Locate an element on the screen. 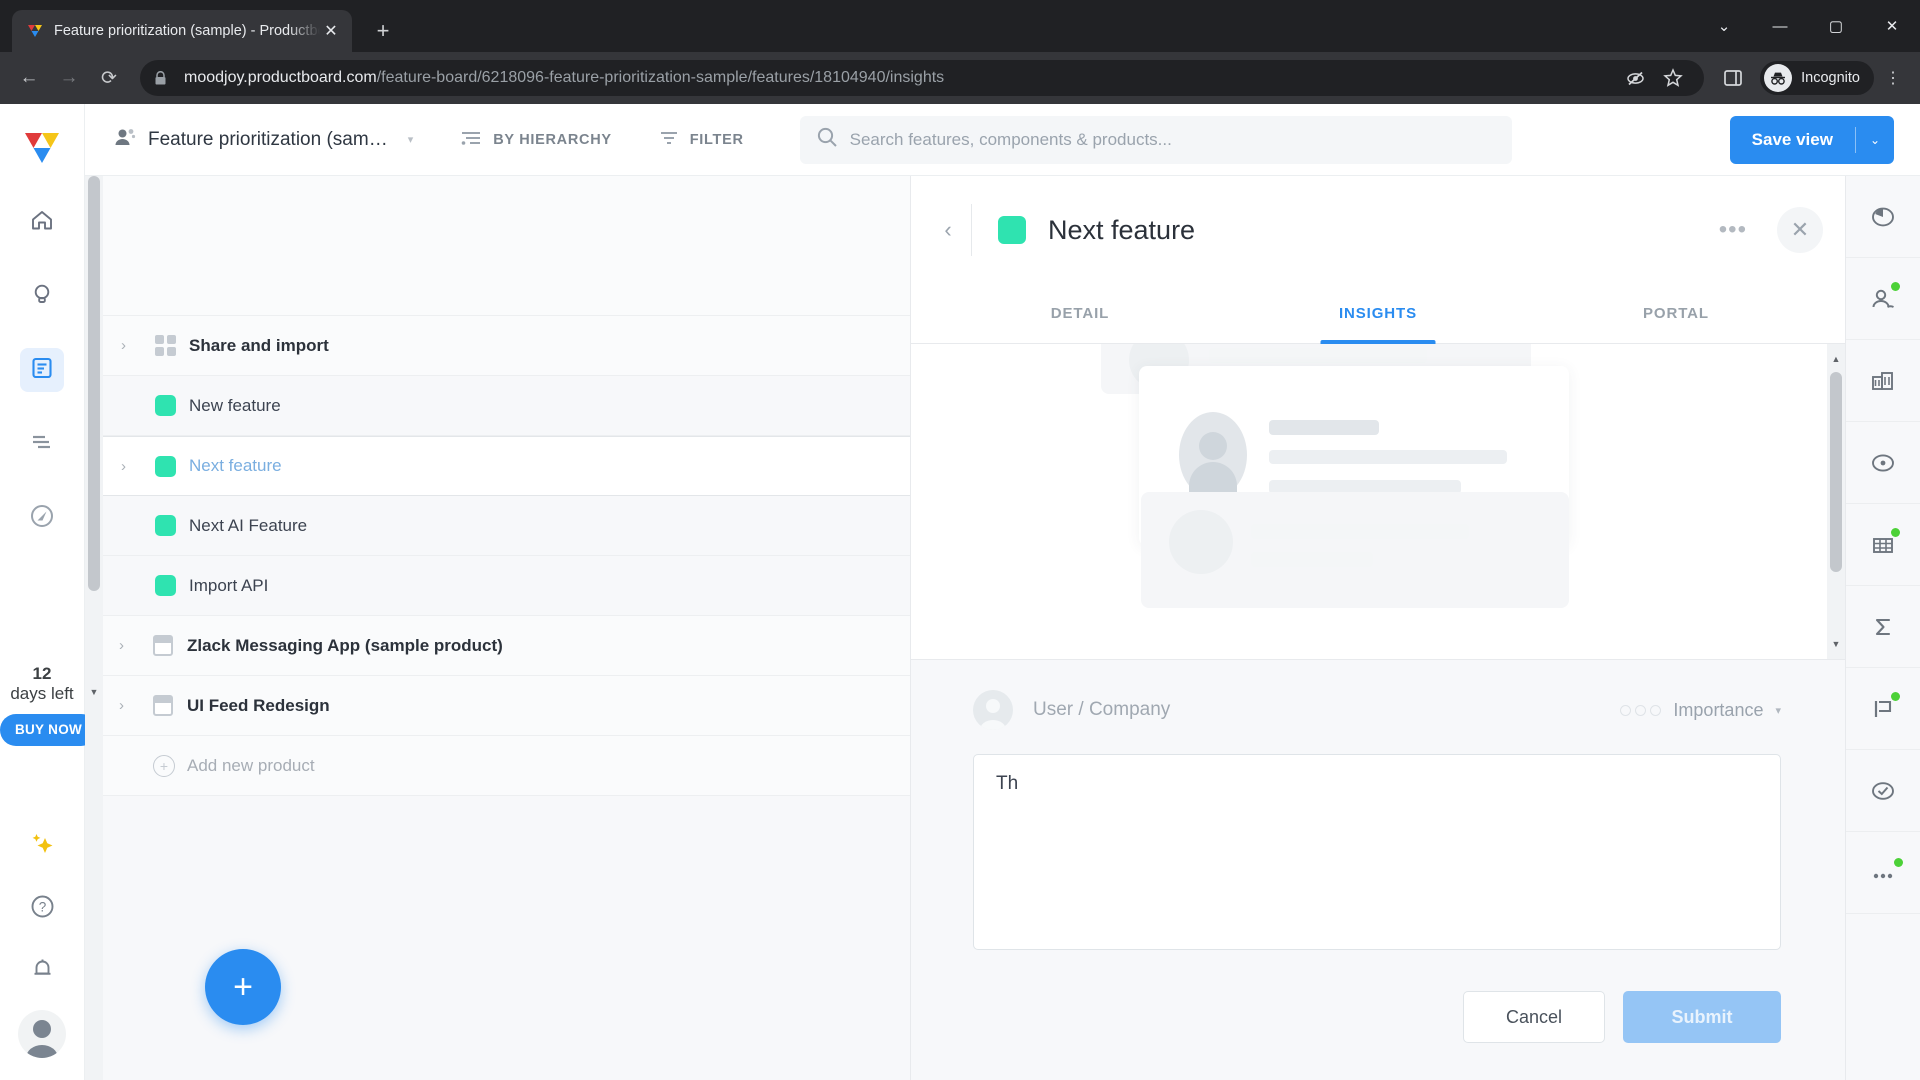  objective-icon is located at coordinates (1882, 463).